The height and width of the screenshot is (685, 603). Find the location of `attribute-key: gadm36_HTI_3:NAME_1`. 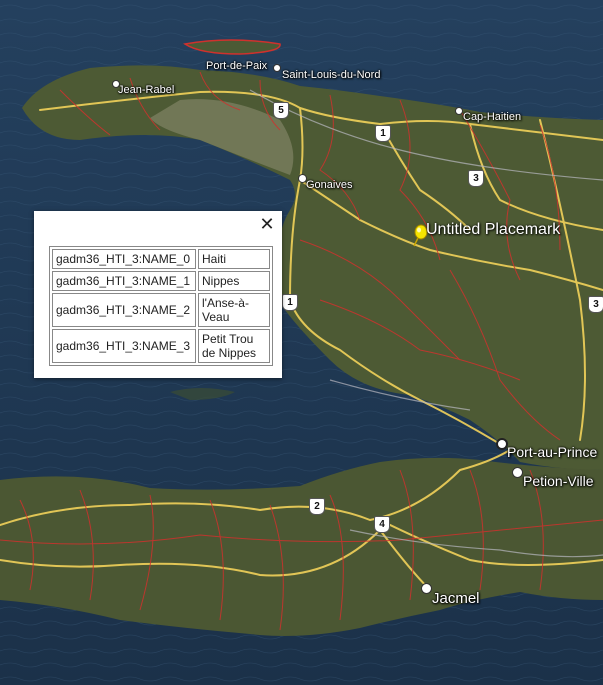

attribute-key: gadm36_HTI_3:NAME_1 is located at coordinates (124, 281).